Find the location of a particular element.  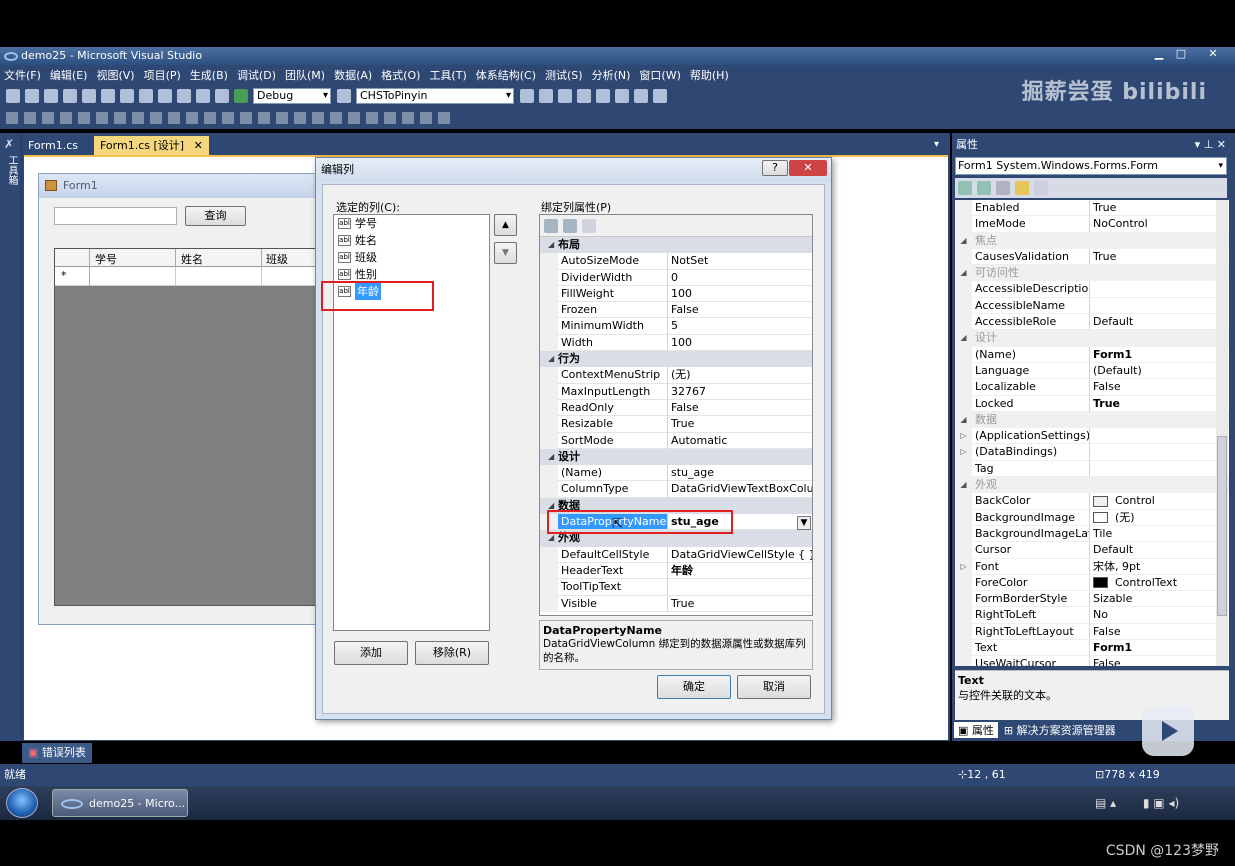

column-list-item: abl 姓名 is located at coordinates (411, 240).